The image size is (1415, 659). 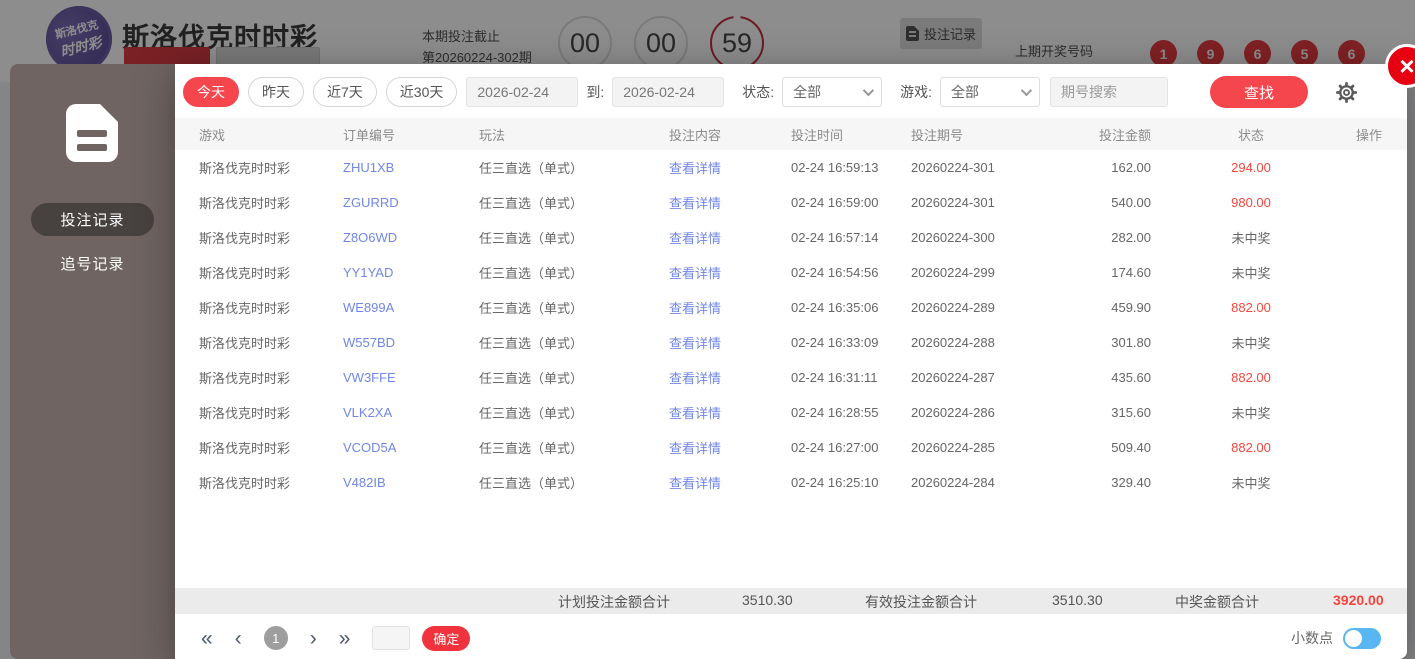 What do you see at coordinates (92, 219) in the screenshot?
I see `sidebar-item-active: 投注记录` at bounding box center [92, 219].